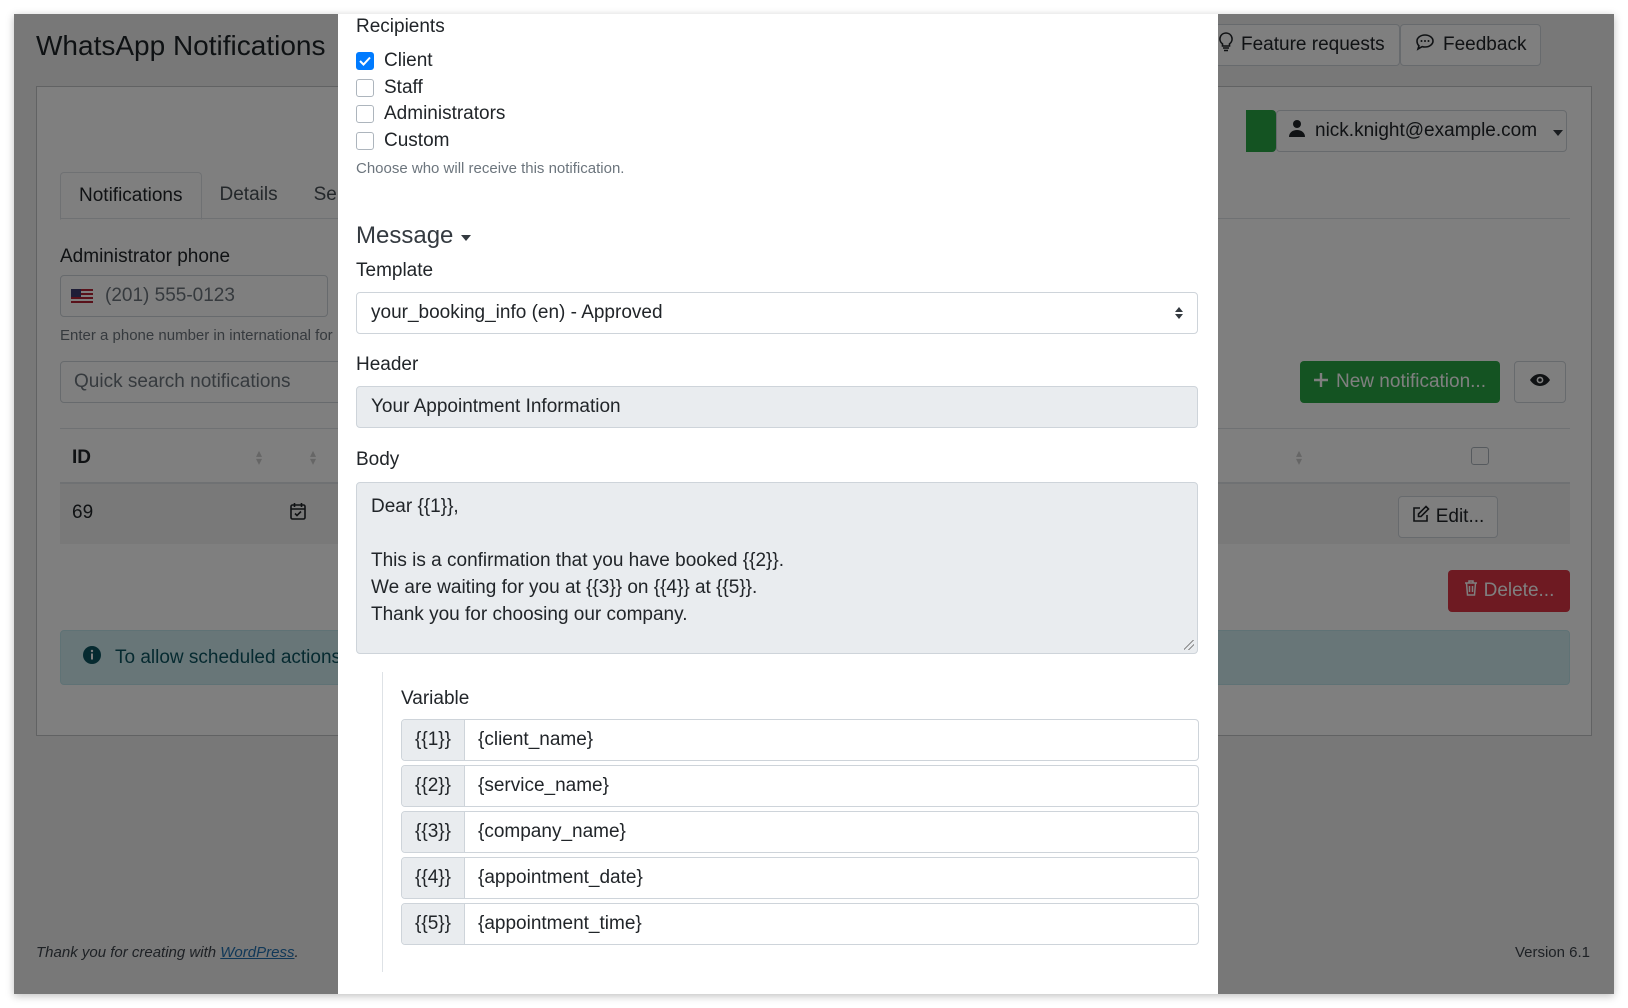 Image resolution: width=1628 pixels, height=1008 pixels. Describe the element at coordinates (777, 313) in the screenshot. I see `template-select: your_booking_info (en) - Approved` at that location.